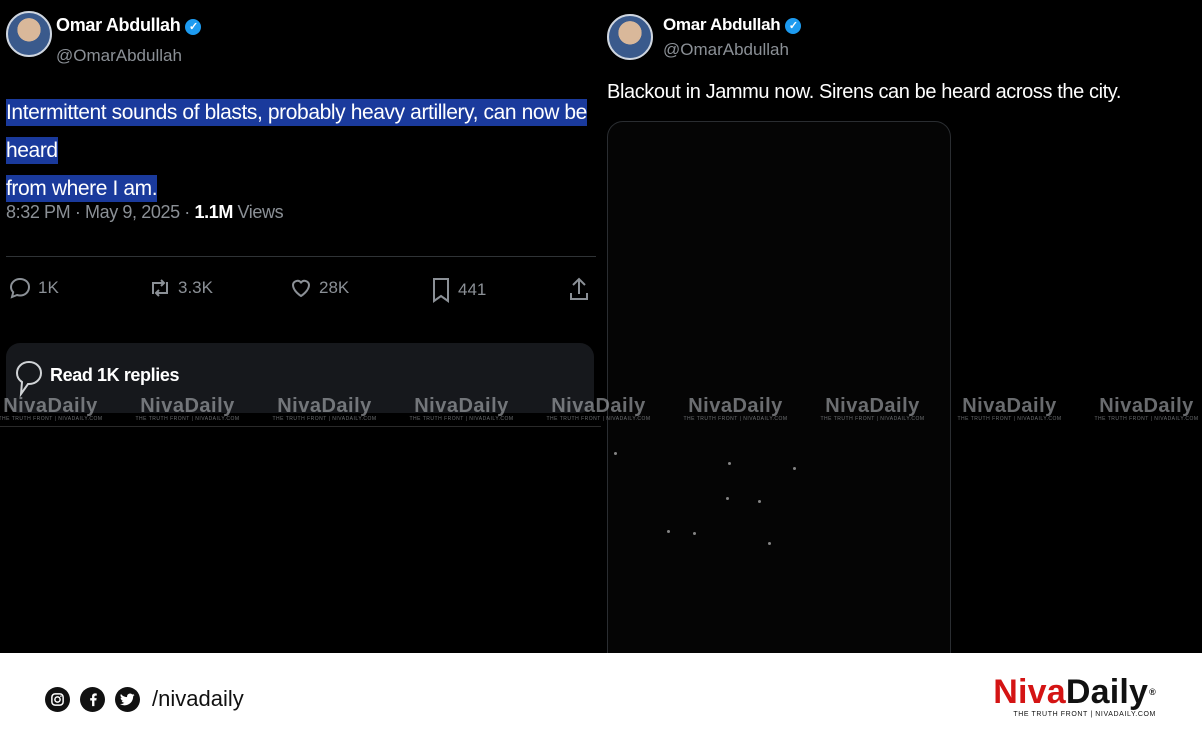 Image resolution: width=1202 pixels, height=743 pixels. What do you see at coordinates (472, 289) in the screenshot?
I see `bookmark-count: 441` at bounding box center [472, 289].